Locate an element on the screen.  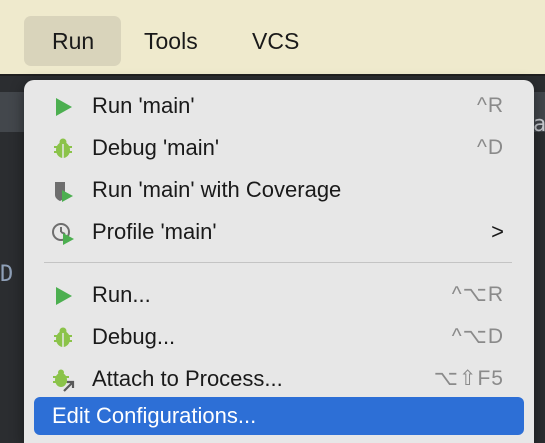
menu-item-run-main: Run 'main' ^R is located at coordinates (279, 106).